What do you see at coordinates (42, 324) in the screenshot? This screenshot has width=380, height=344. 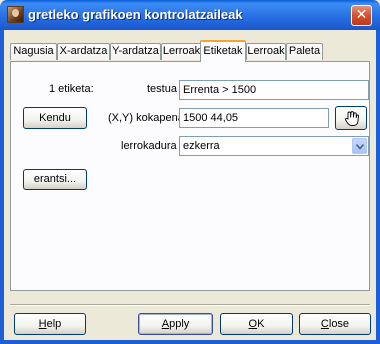 I see `help-mnemonic: H` at bounding box center [42, 324].